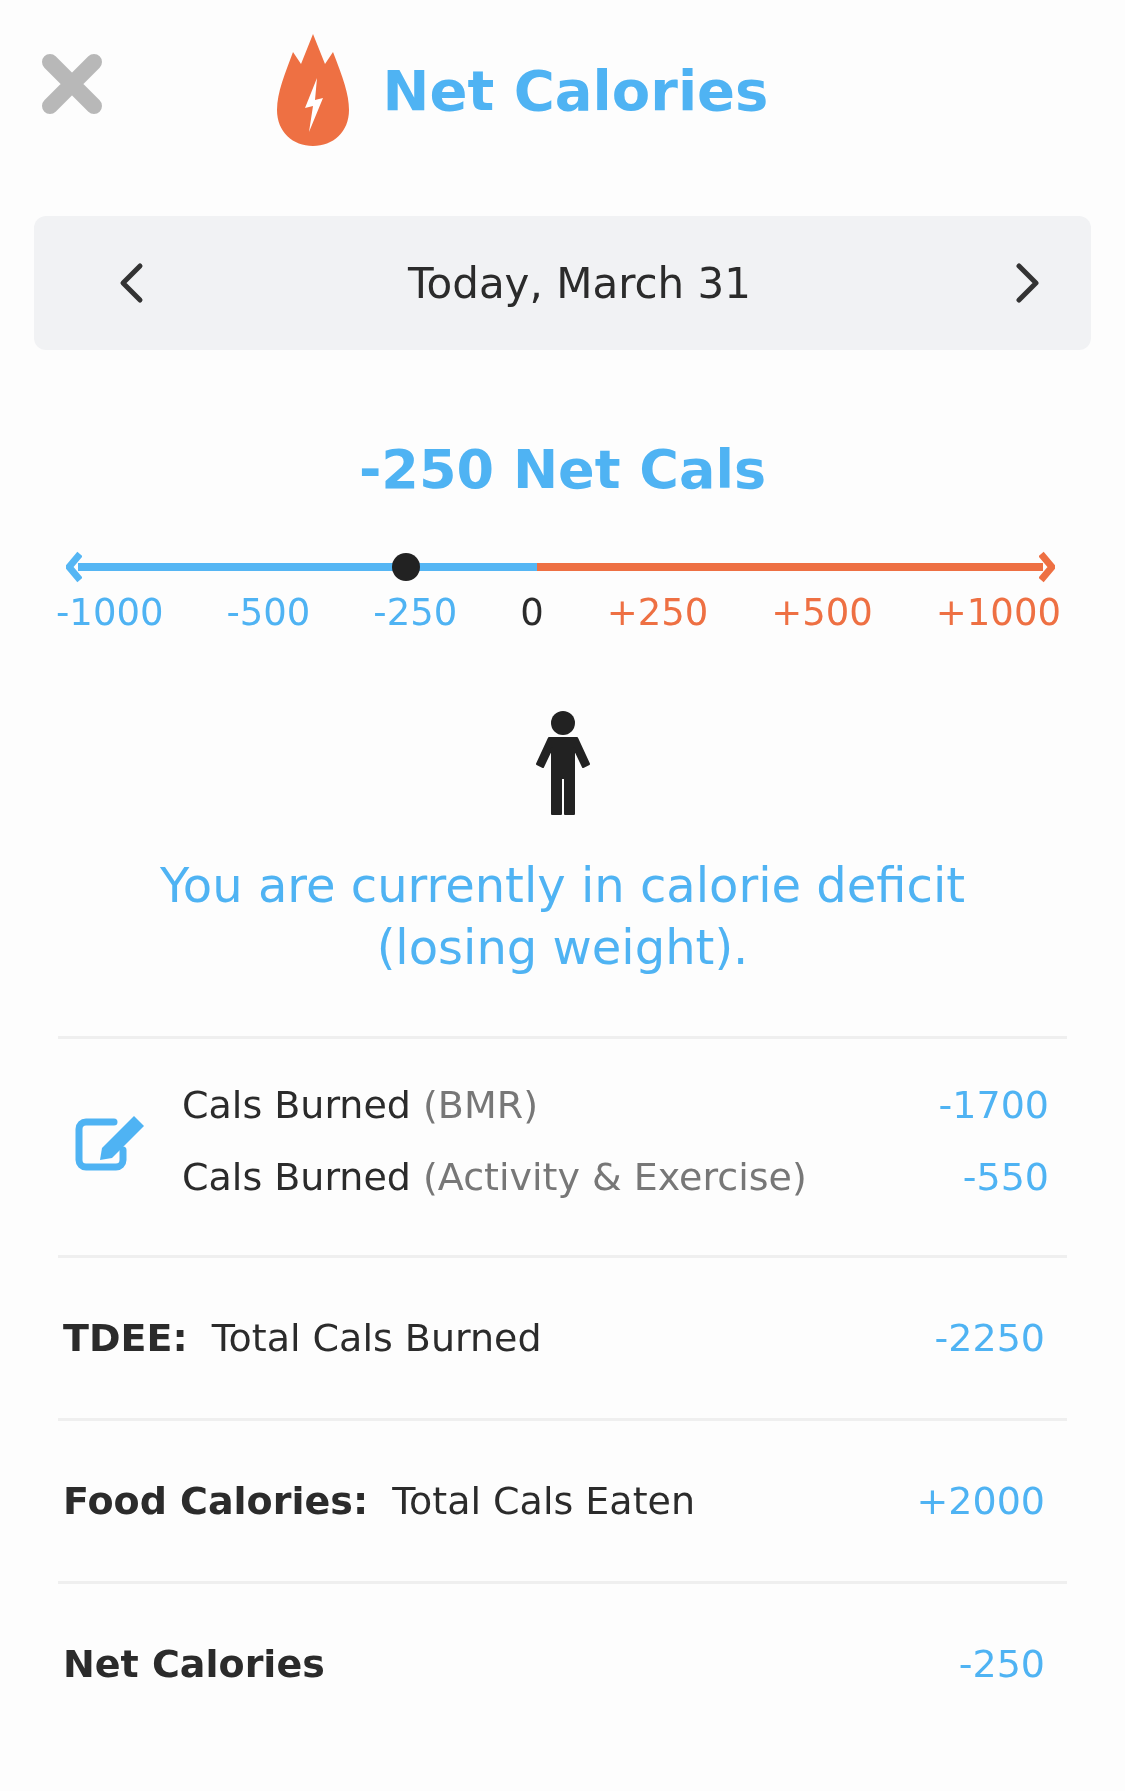 The width and height of the screenshot is (1125, 1791). What do you see at coordinates (998, 612) in the screenshot?
I see `scale-tick-label: +1000` at bounding box center [998, 612].